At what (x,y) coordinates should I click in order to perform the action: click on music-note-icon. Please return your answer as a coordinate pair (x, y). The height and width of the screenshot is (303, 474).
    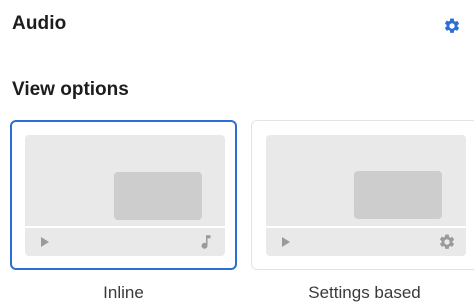
    Looking at the image, I should click on (206, 242).